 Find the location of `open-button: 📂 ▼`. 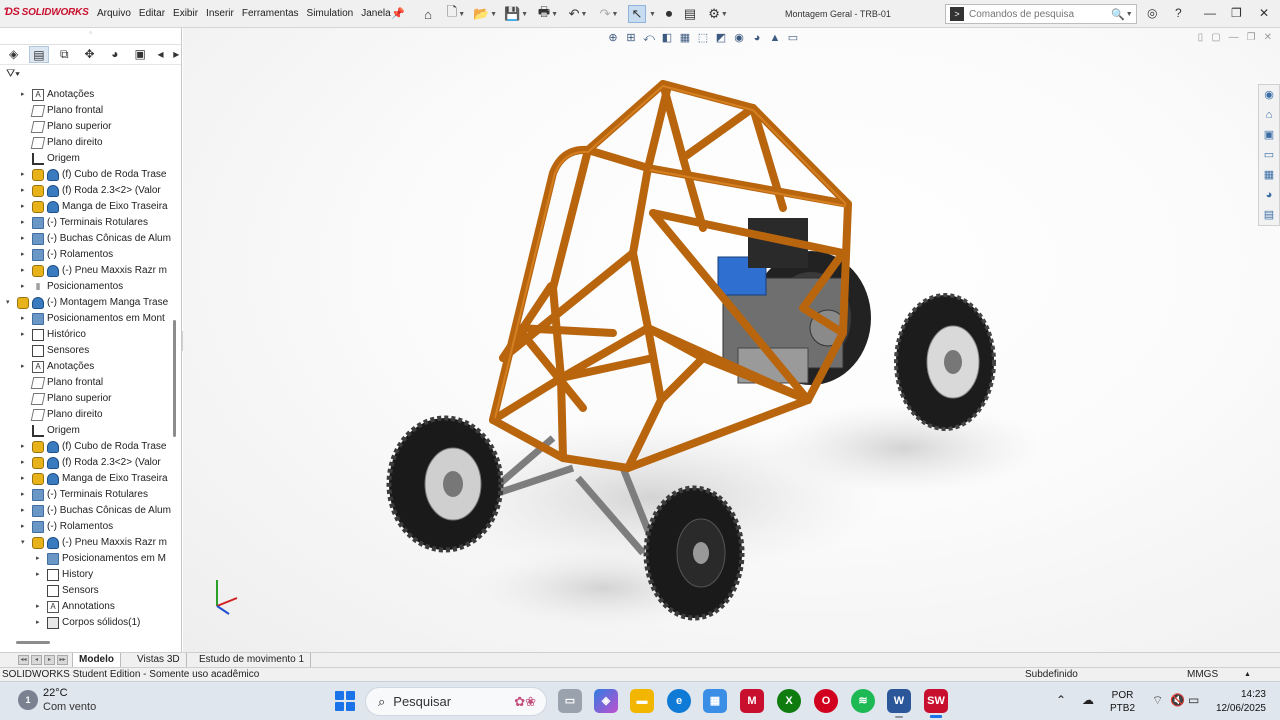

open-button: 📂 ▼ is located at coordinates (485, 14).